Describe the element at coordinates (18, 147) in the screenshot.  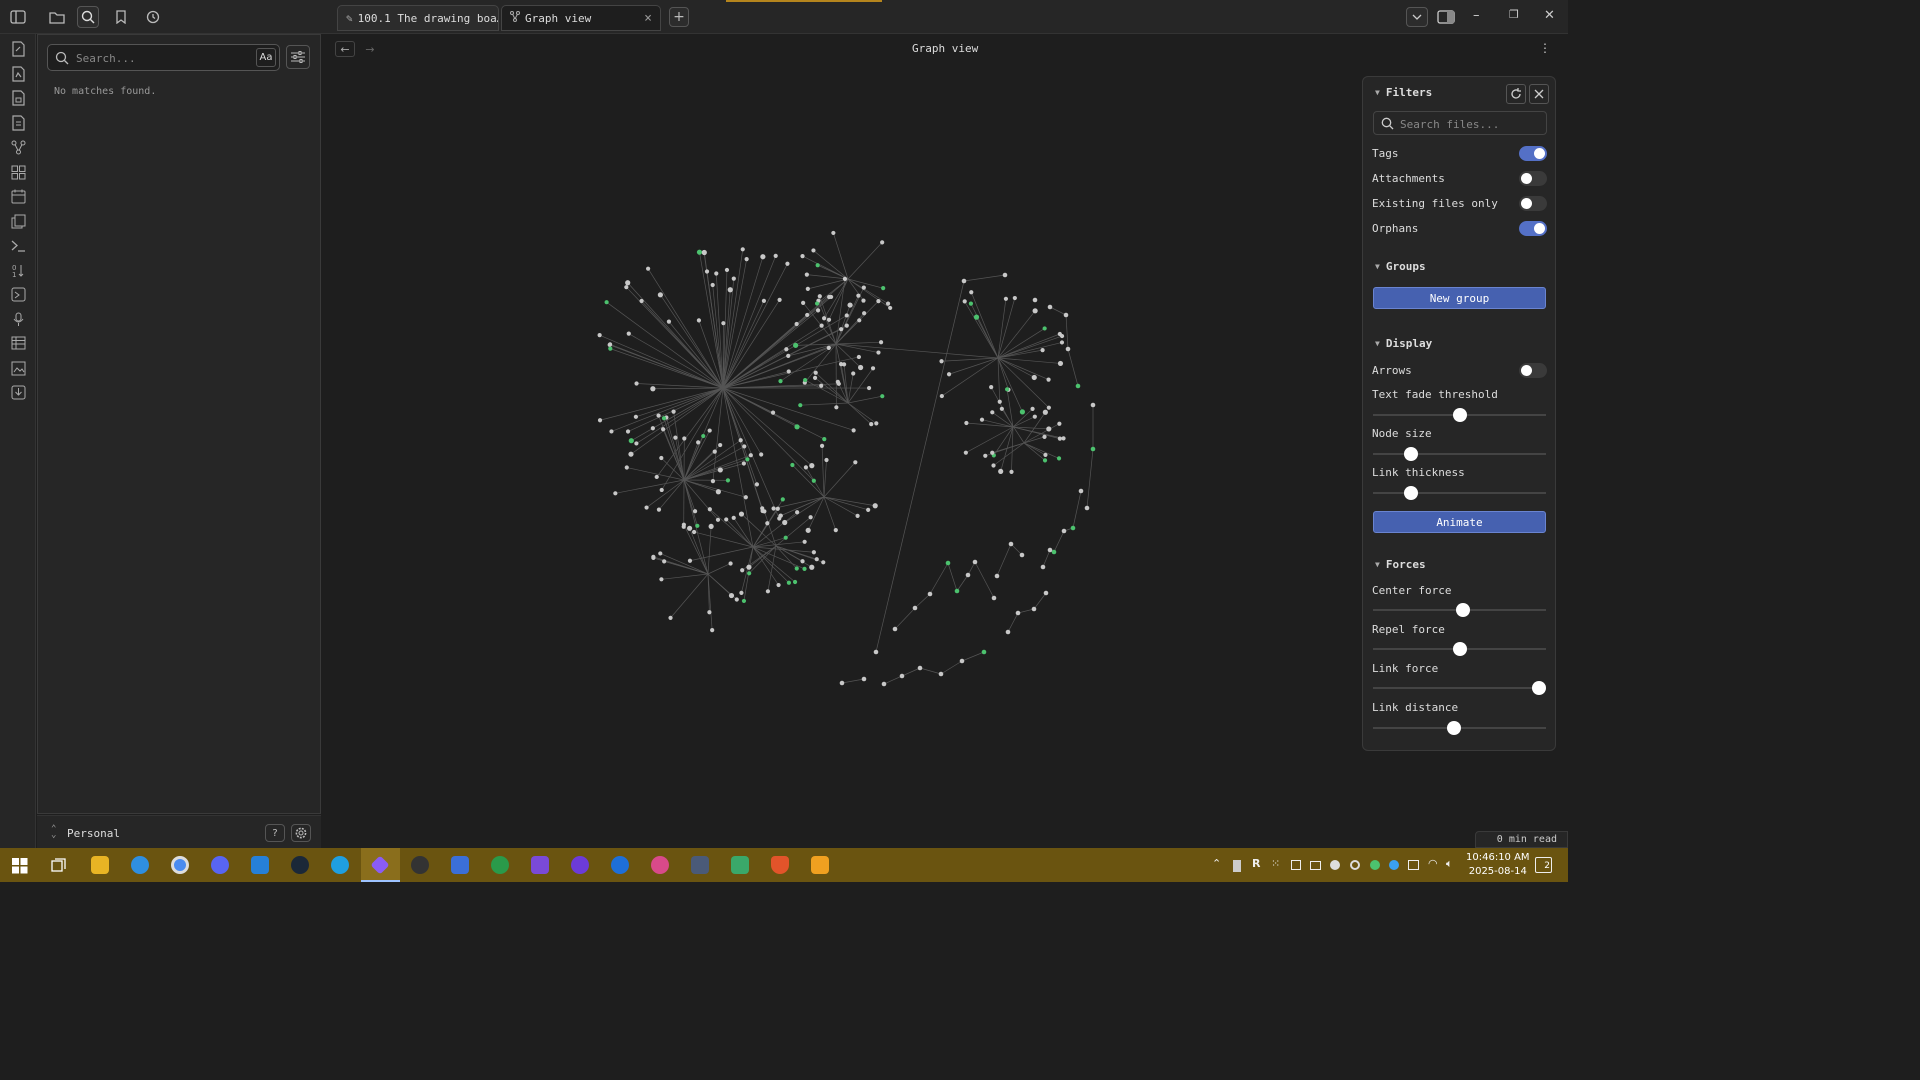
I see `graph-view-icon` at that location.